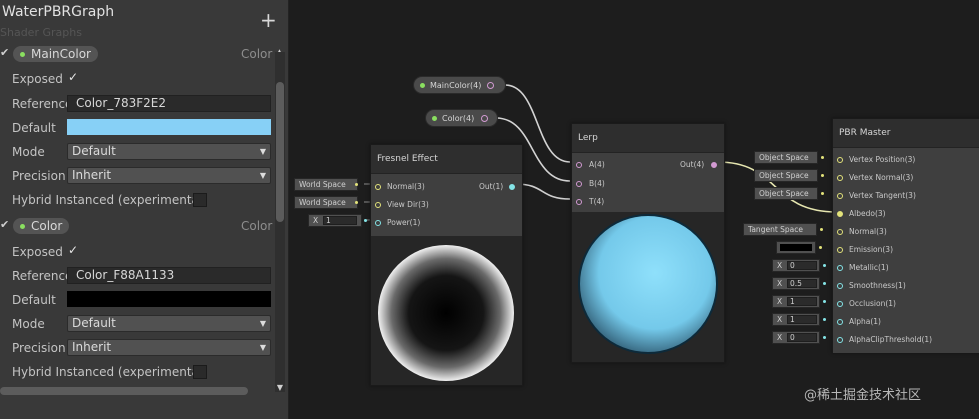  I want to click on color-property-node: Color(4), so click(461, 118).